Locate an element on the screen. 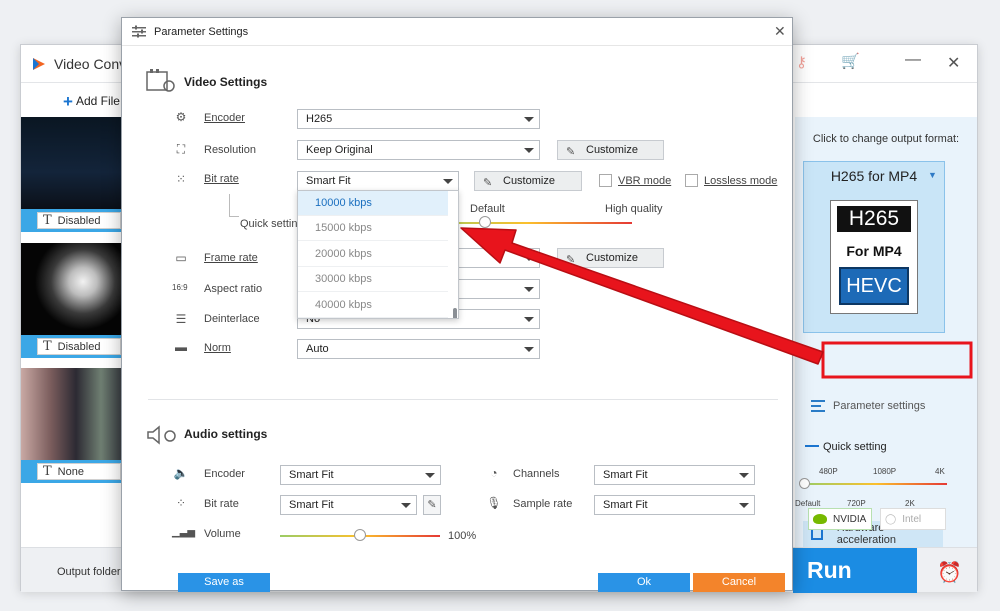  audio-bitrate-select: Smart Fit is located at coordinates (348, 505).